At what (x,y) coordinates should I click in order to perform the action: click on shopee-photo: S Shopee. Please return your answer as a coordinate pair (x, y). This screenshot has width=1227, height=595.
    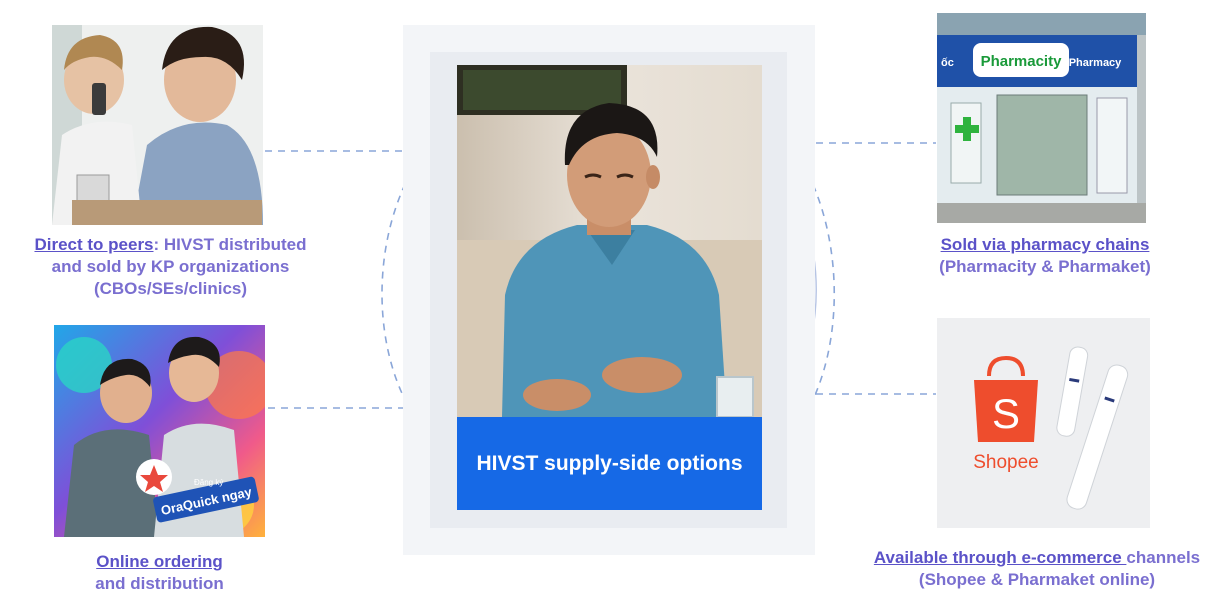
    Looking at the image, I should click on (1043, 423).